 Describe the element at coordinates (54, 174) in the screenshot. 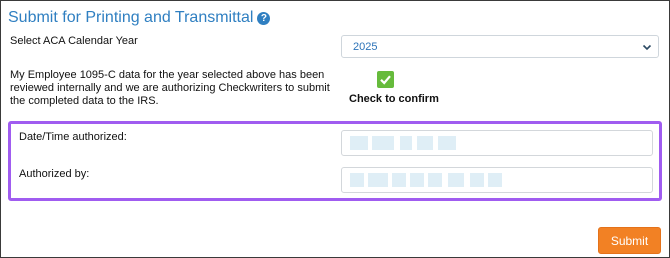

I see `authorized-by-label: Authorized by:` at that location.